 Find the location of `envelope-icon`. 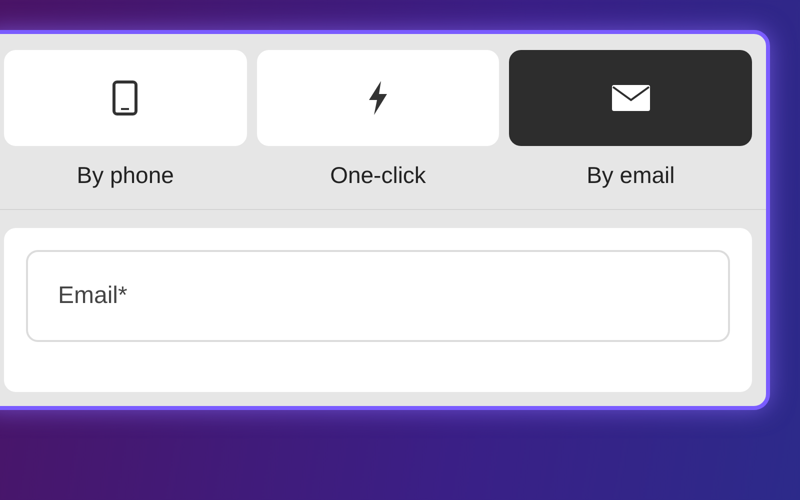

envelope-icon is located at coordinates (630, 98).